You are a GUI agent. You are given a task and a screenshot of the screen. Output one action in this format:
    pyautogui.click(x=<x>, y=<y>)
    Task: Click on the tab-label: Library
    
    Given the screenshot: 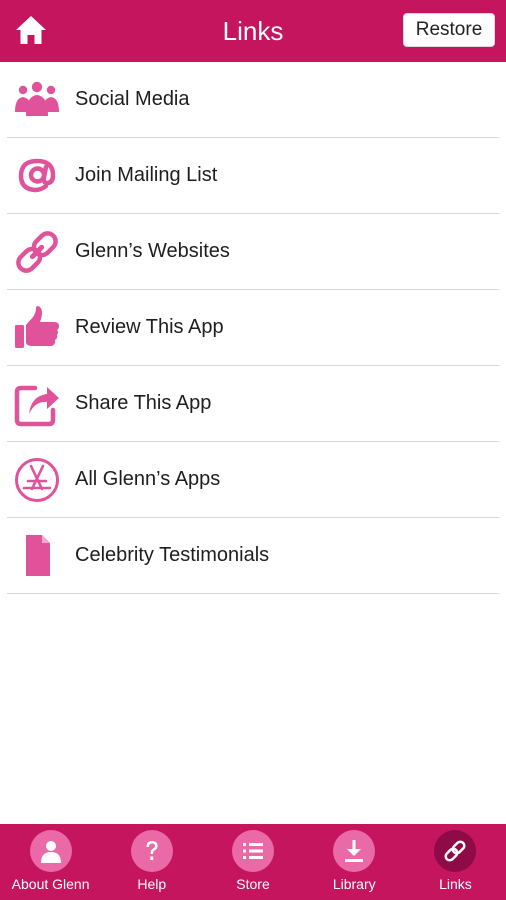 What is the action you would take?
    pyautogui.click(x=354, y=884)
    